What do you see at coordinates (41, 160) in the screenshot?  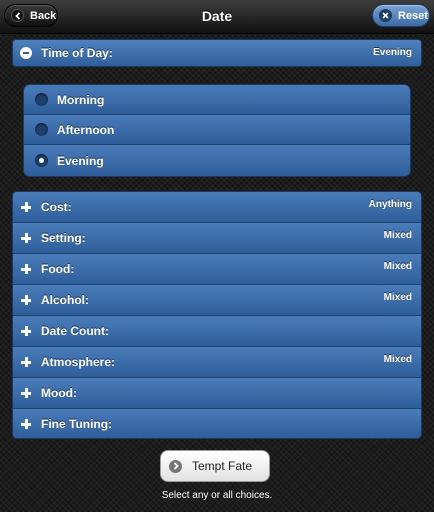 I see `radio-checked-icon` at bounding box center [41, 160].